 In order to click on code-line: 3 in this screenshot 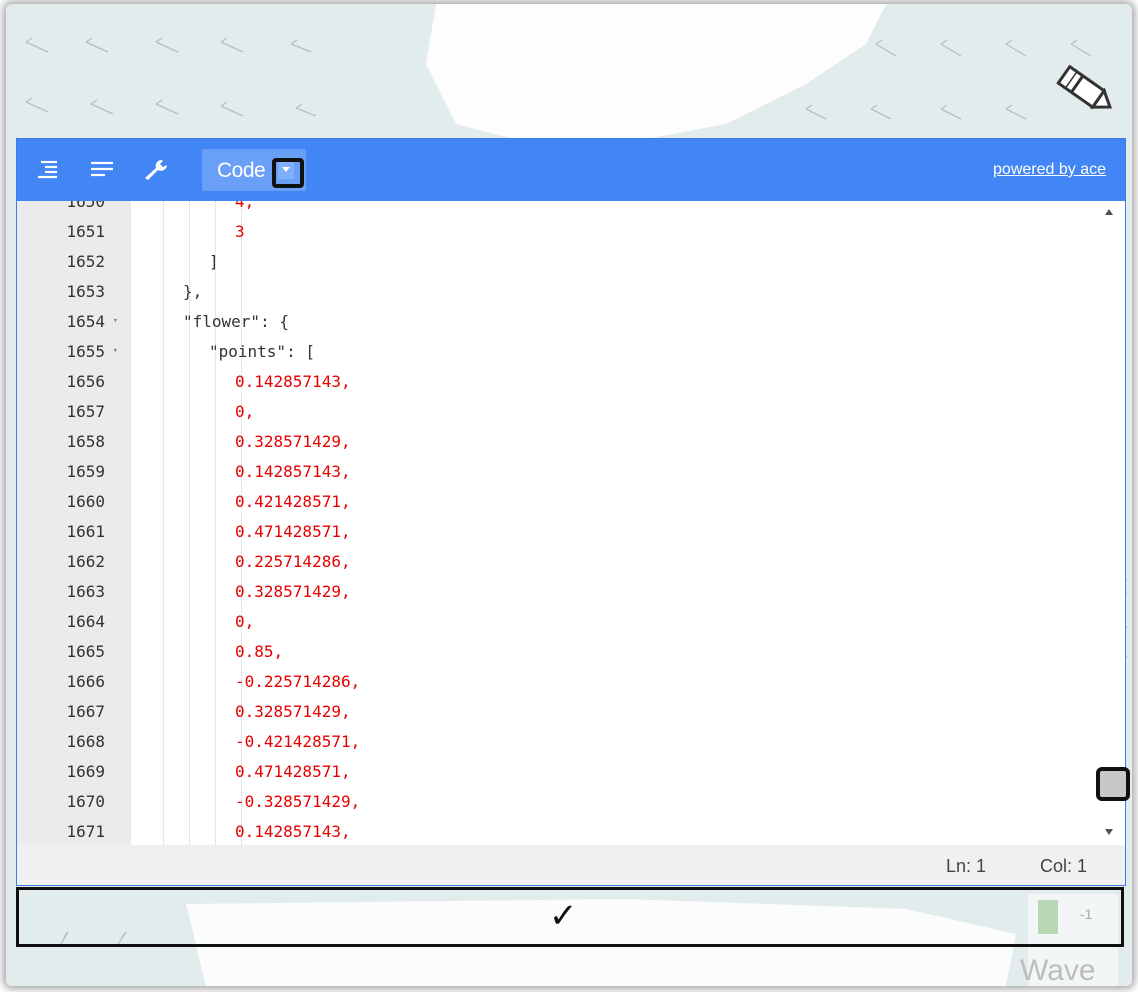, I will do `click(613, 232)`.